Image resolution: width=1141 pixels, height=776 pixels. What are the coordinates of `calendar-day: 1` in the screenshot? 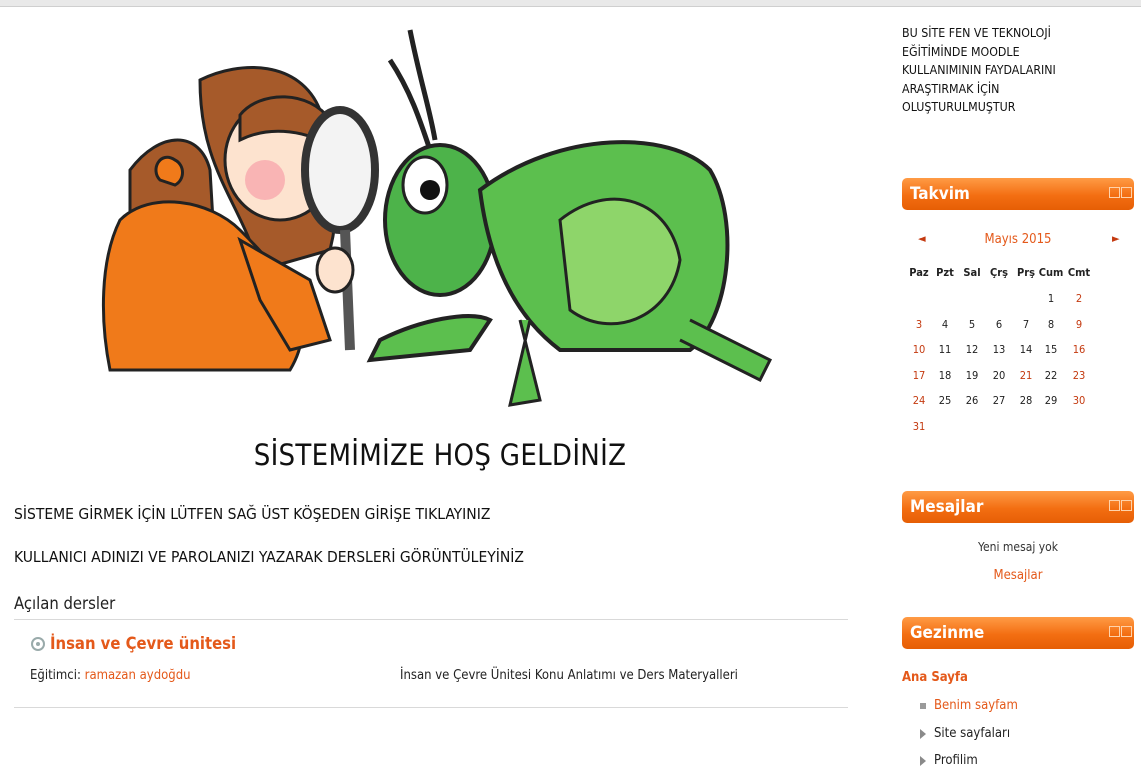 It's located at (1051, 298).